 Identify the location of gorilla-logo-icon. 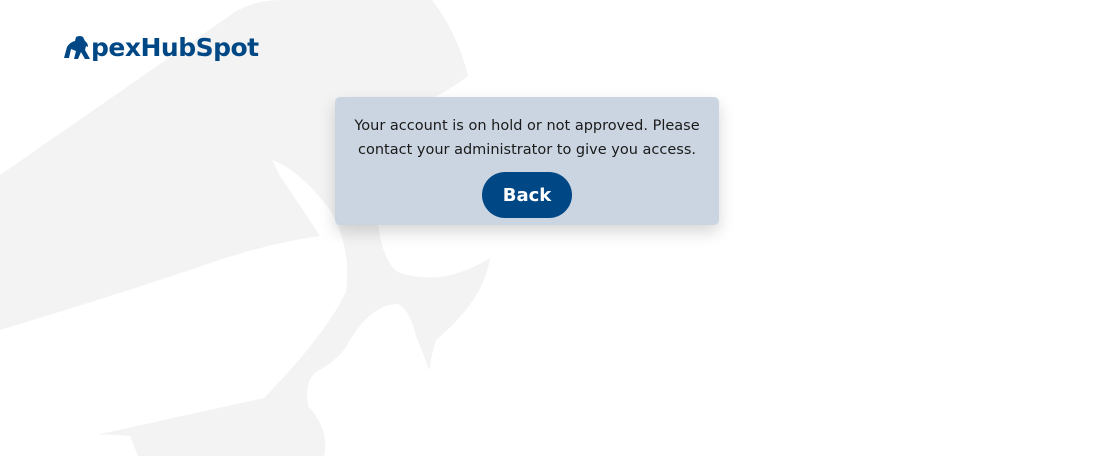
(77, 47).